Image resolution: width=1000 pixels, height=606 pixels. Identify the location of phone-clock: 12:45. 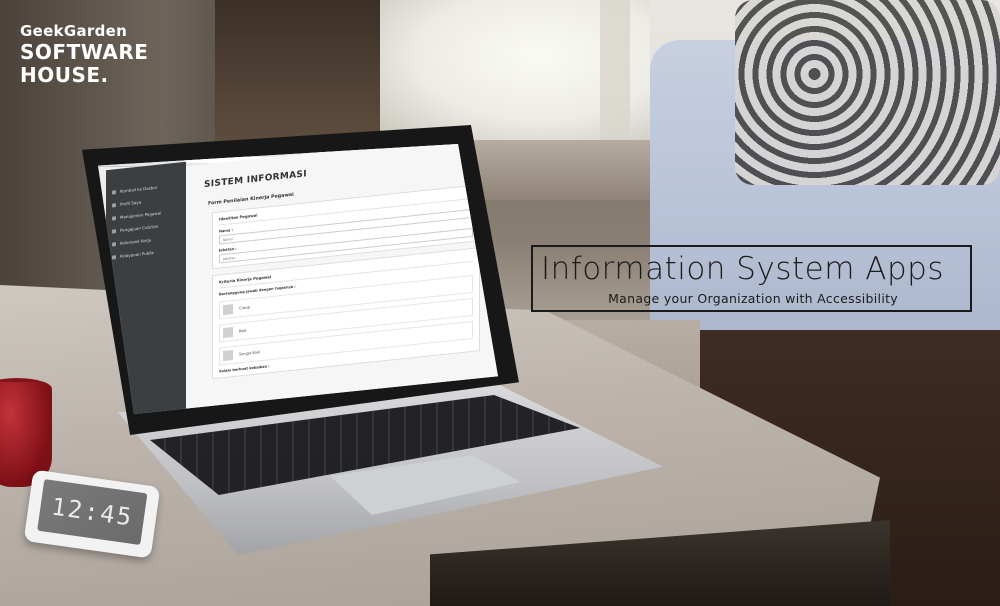
(92, 512).